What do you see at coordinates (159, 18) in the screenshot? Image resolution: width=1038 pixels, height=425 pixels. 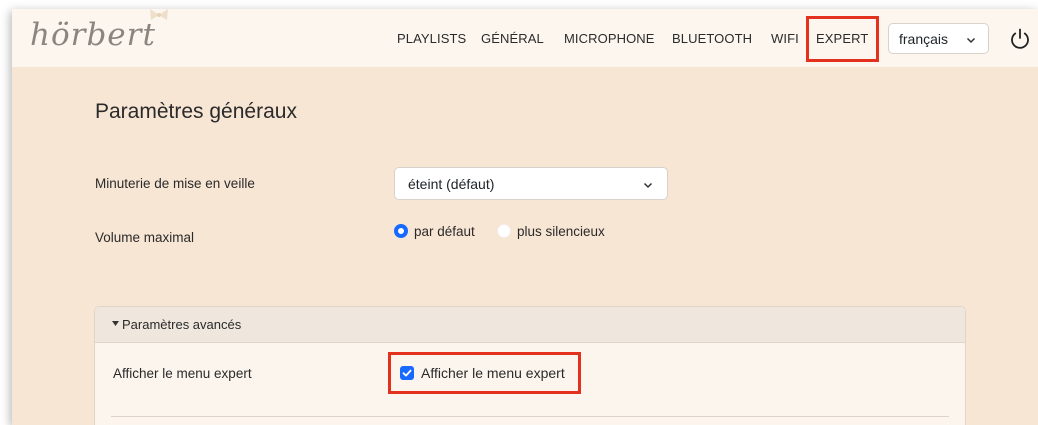 I see `bow-icon` at bounding box center [159, 18].